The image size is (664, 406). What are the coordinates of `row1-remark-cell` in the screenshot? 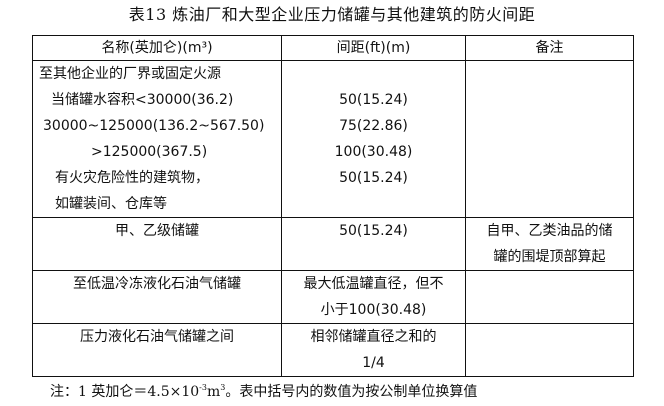 It's located at (549, 139).